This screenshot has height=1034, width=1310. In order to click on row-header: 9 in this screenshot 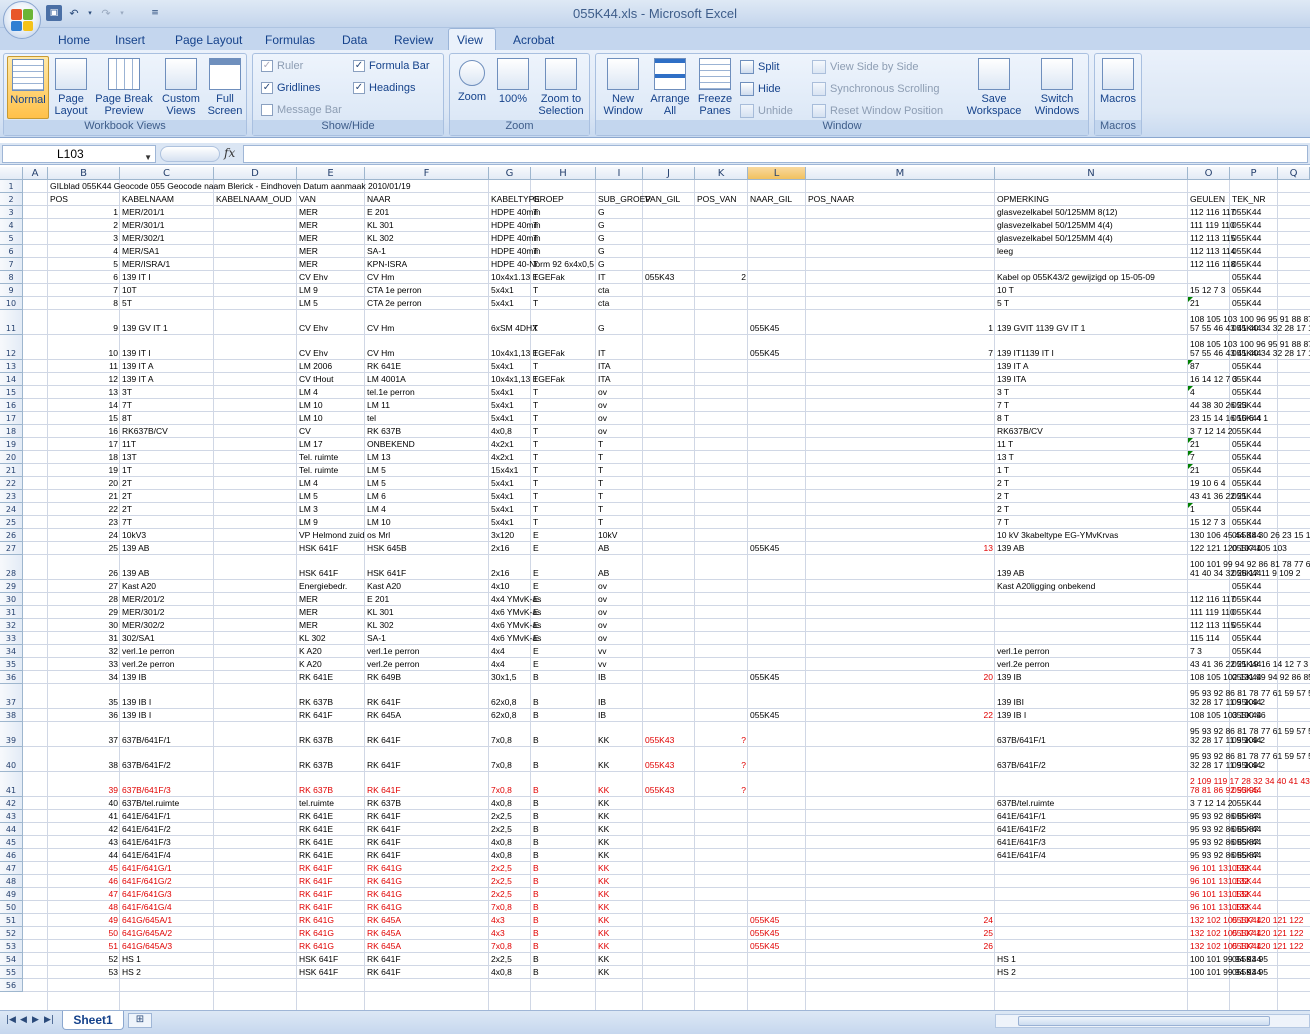, I will do `click(11, 290)`.